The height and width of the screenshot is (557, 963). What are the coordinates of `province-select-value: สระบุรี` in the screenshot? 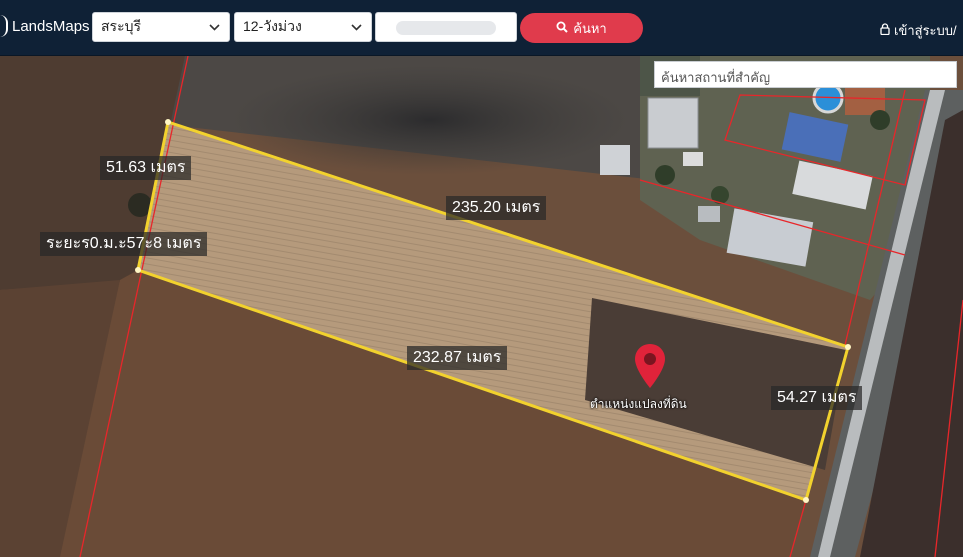 It's located at (121, 26).